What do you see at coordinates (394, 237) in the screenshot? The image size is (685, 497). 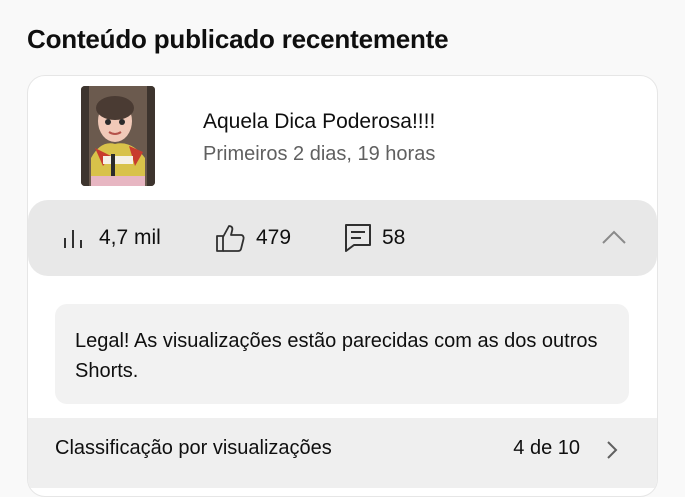 I see `comments-count: 58` at bounding box center [394, 237].